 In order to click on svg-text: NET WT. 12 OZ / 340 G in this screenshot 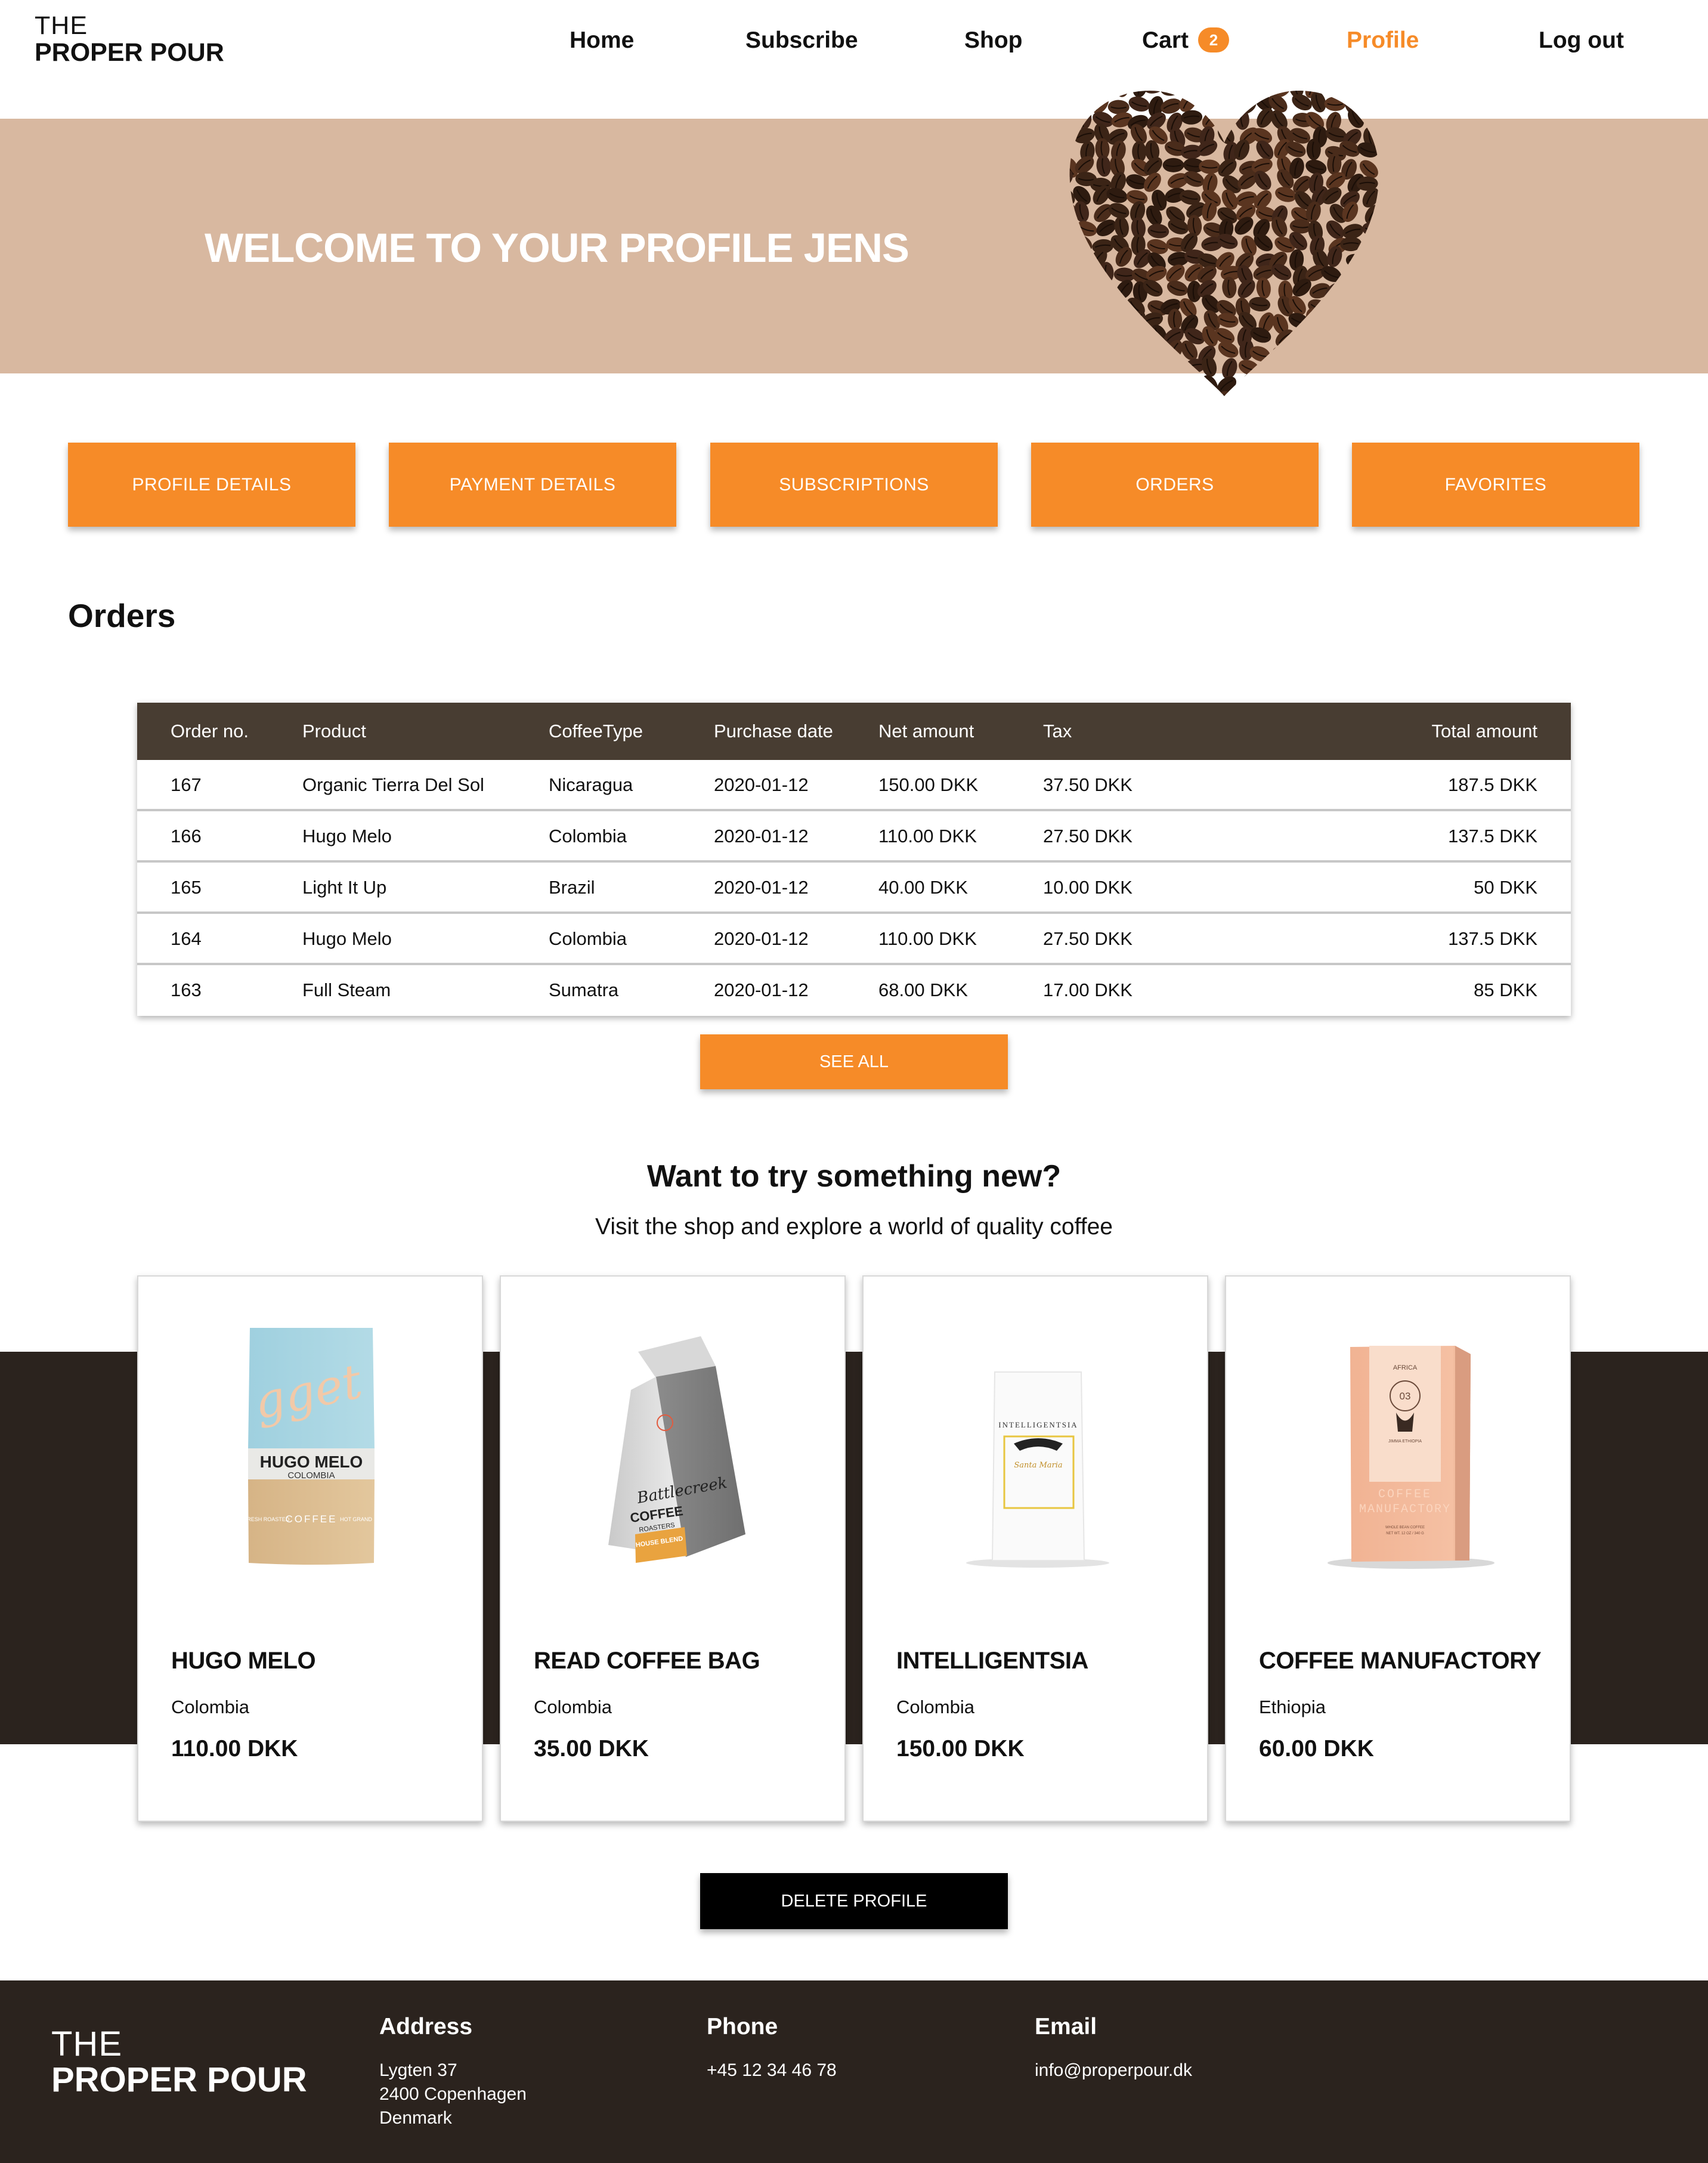, I will do `click(1405, 1534)`.